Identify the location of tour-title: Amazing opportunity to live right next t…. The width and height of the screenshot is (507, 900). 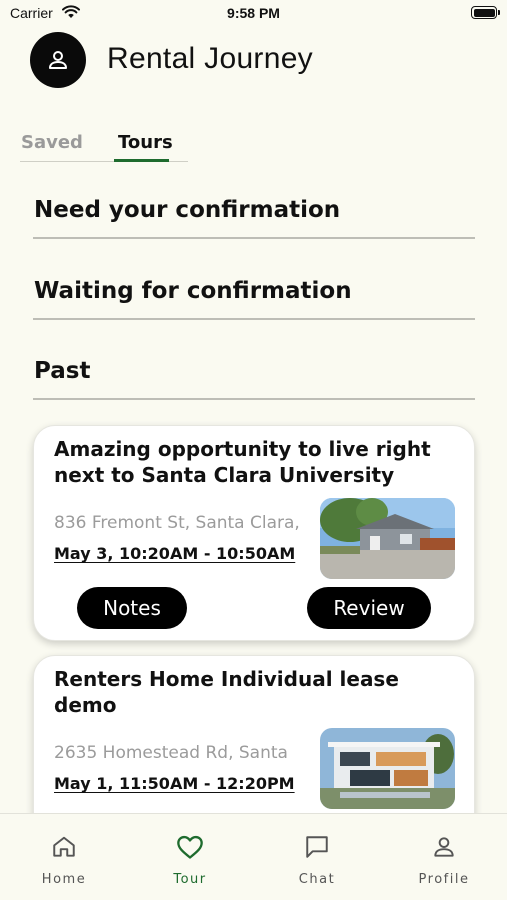
(242, 462).